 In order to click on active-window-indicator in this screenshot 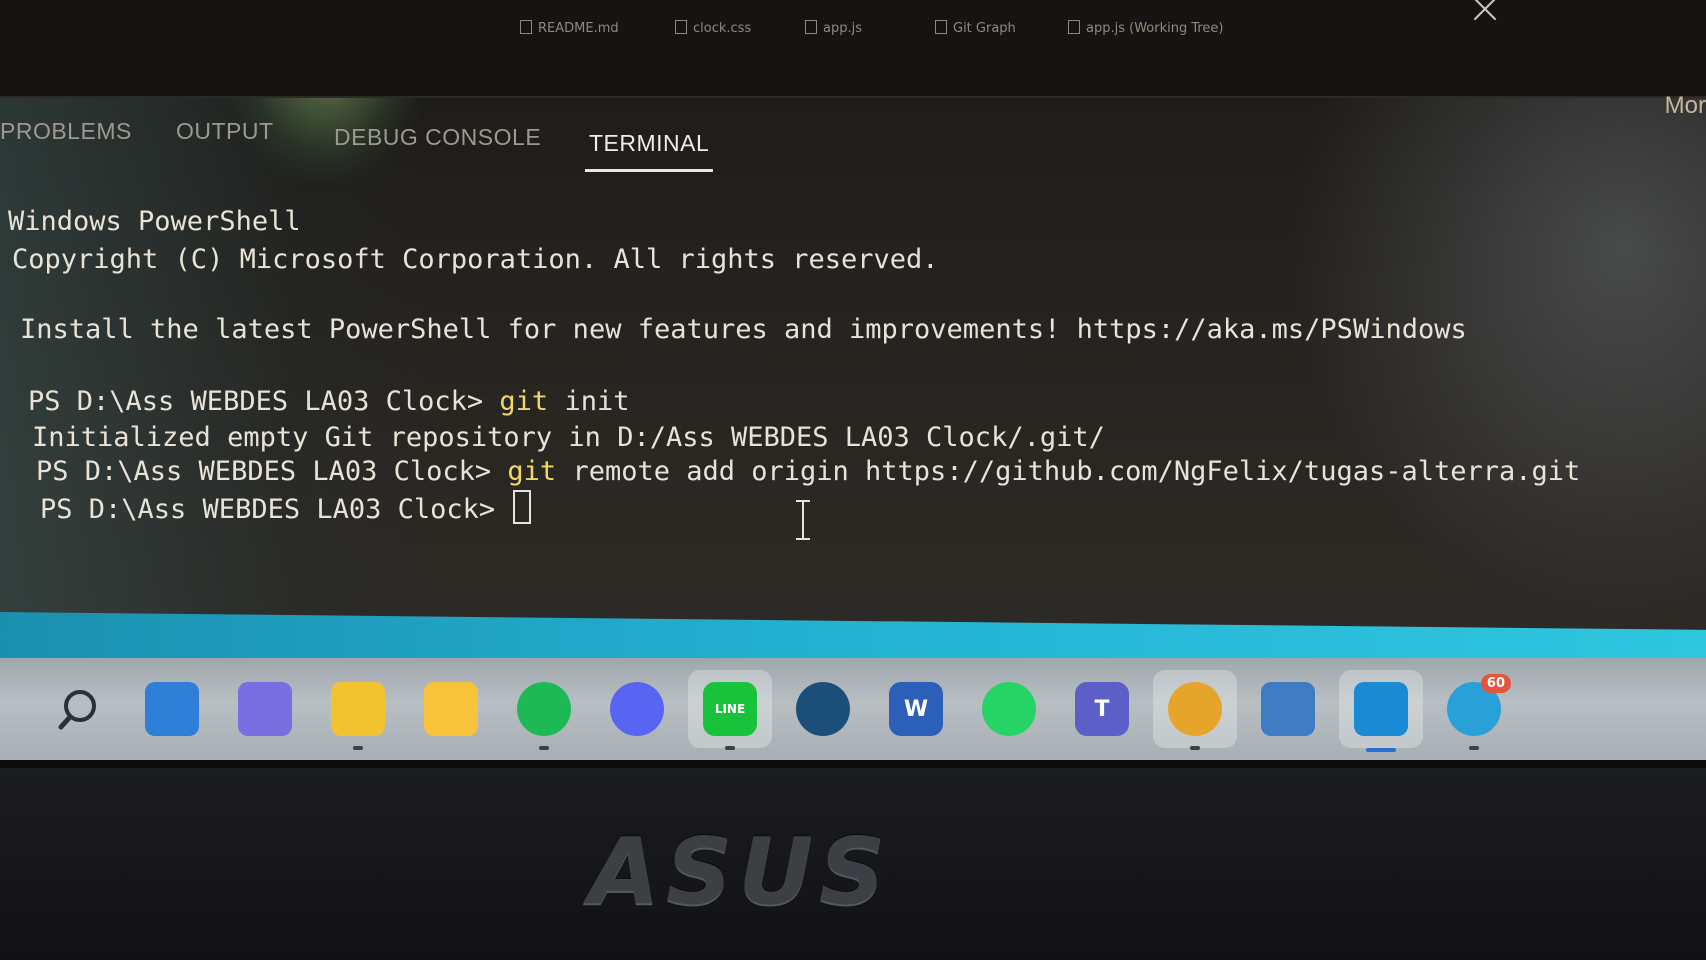, I will do `click(1381, 750)`.